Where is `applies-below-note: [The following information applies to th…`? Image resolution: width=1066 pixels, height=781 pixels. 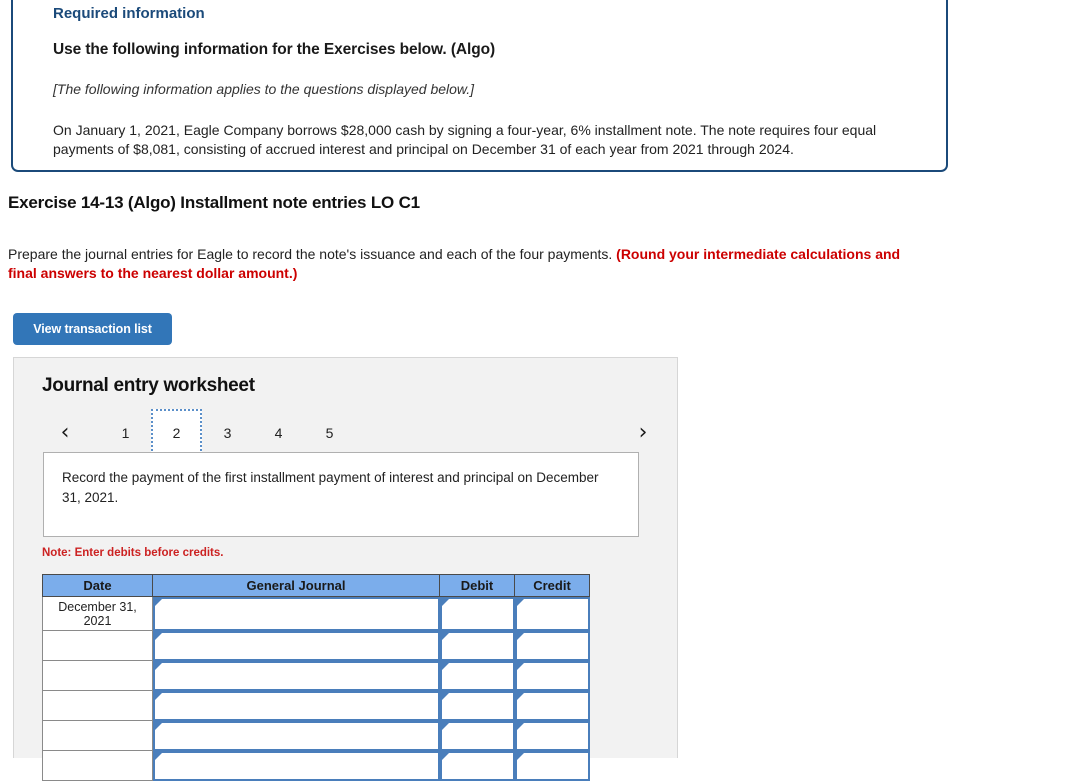 applies-below-note: [The following information applies to th… is located at coordinates (264, 89).